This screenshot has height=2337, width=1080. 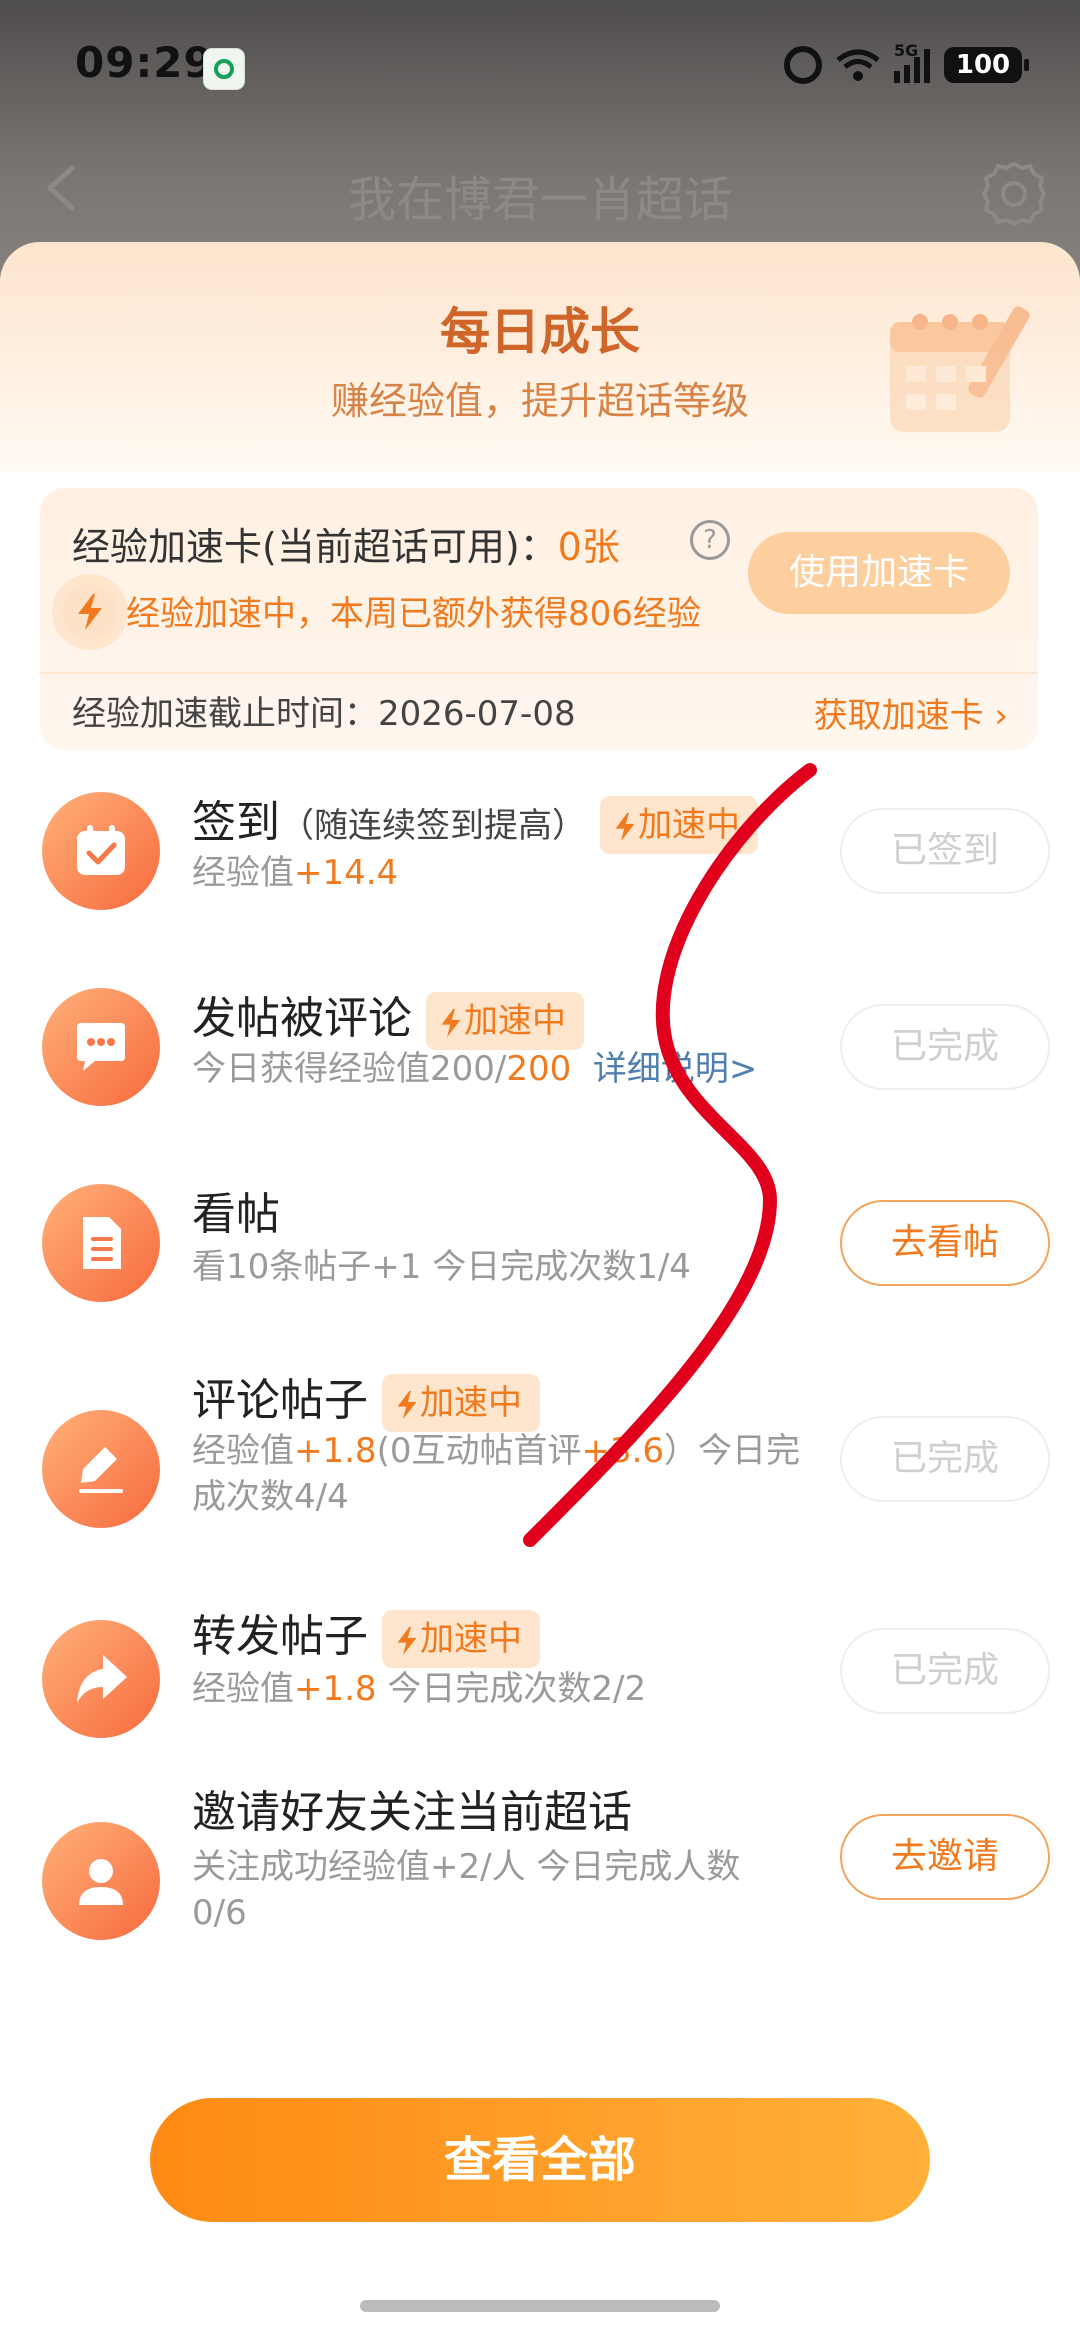 I want to click on boost-status-text: 经验加速中，本周已额外获得806经验, so click(x=413, y=614).